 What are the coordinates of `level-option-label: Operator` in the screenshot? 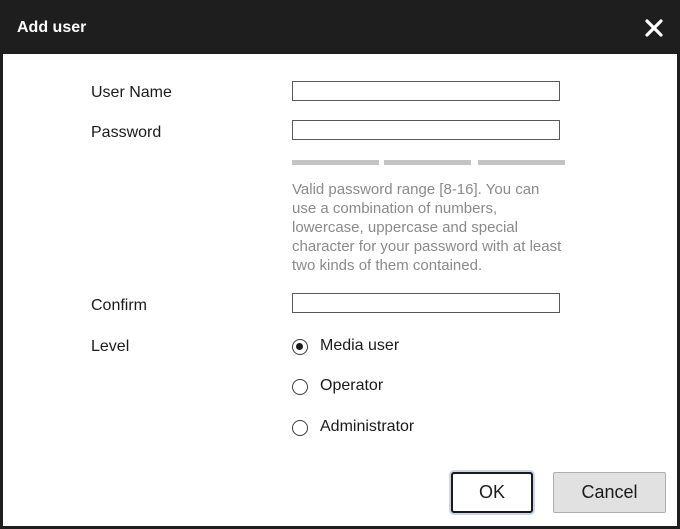 It's located at (352, 385).